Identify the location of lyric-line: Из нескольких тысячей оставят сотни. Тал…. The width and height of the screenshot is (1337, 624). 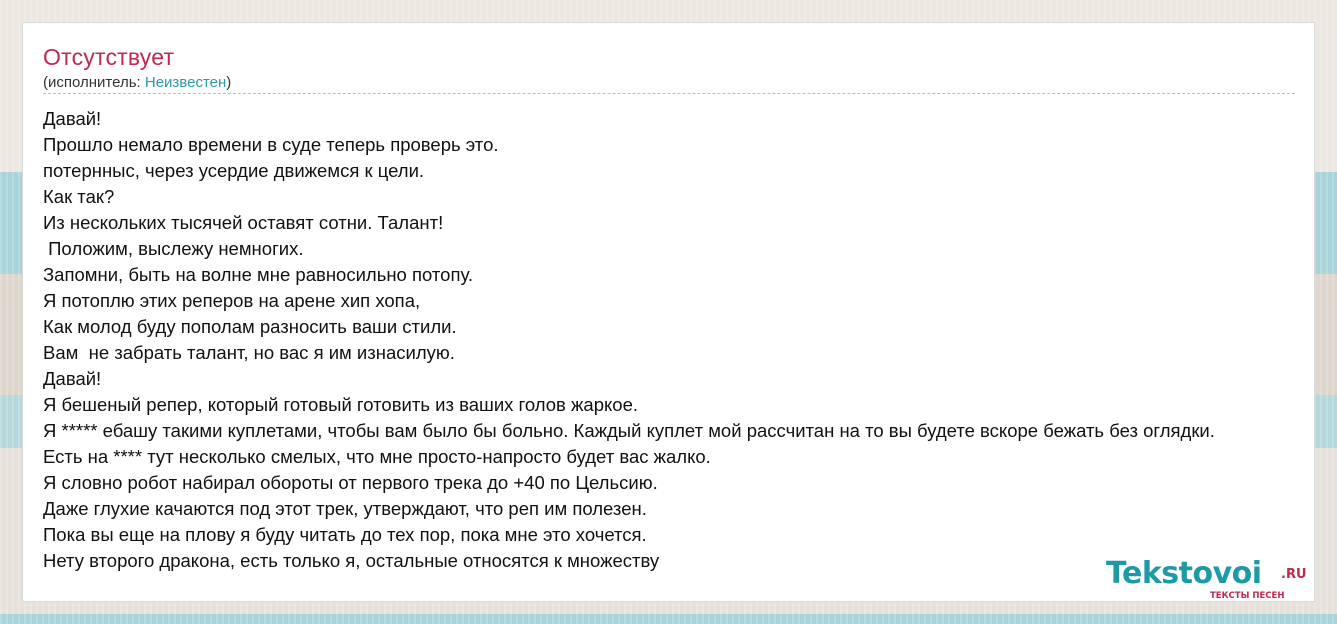
(243, 222).